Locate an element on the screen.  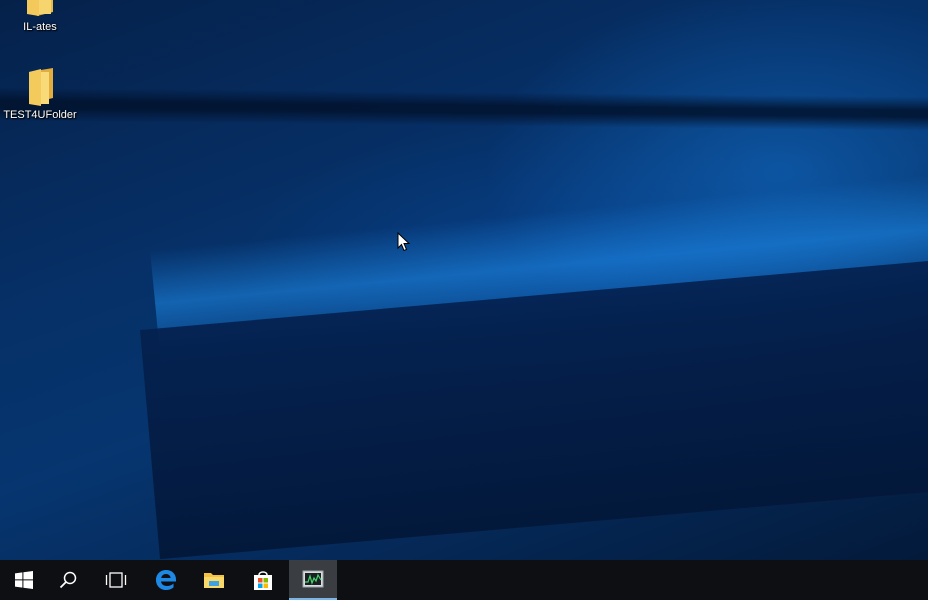
desktop-icon-test4ufolder: TEST4UFolder is located at coordinates (40, 94).